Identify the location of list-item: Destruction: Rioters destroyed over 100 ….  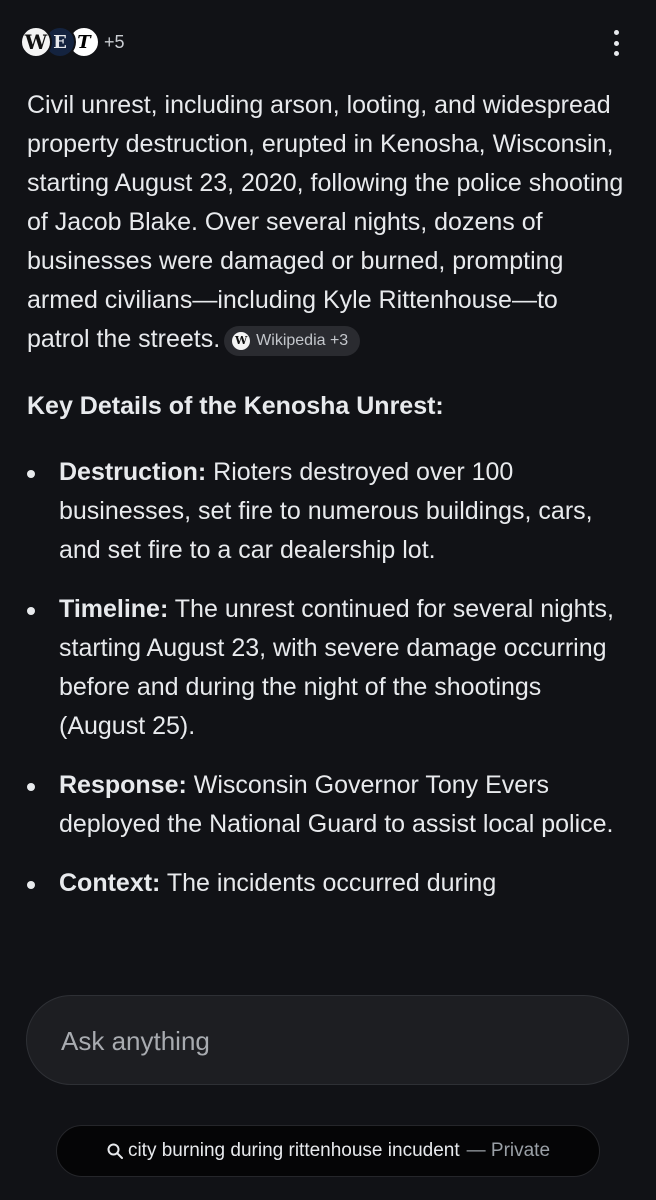
(327, 511).